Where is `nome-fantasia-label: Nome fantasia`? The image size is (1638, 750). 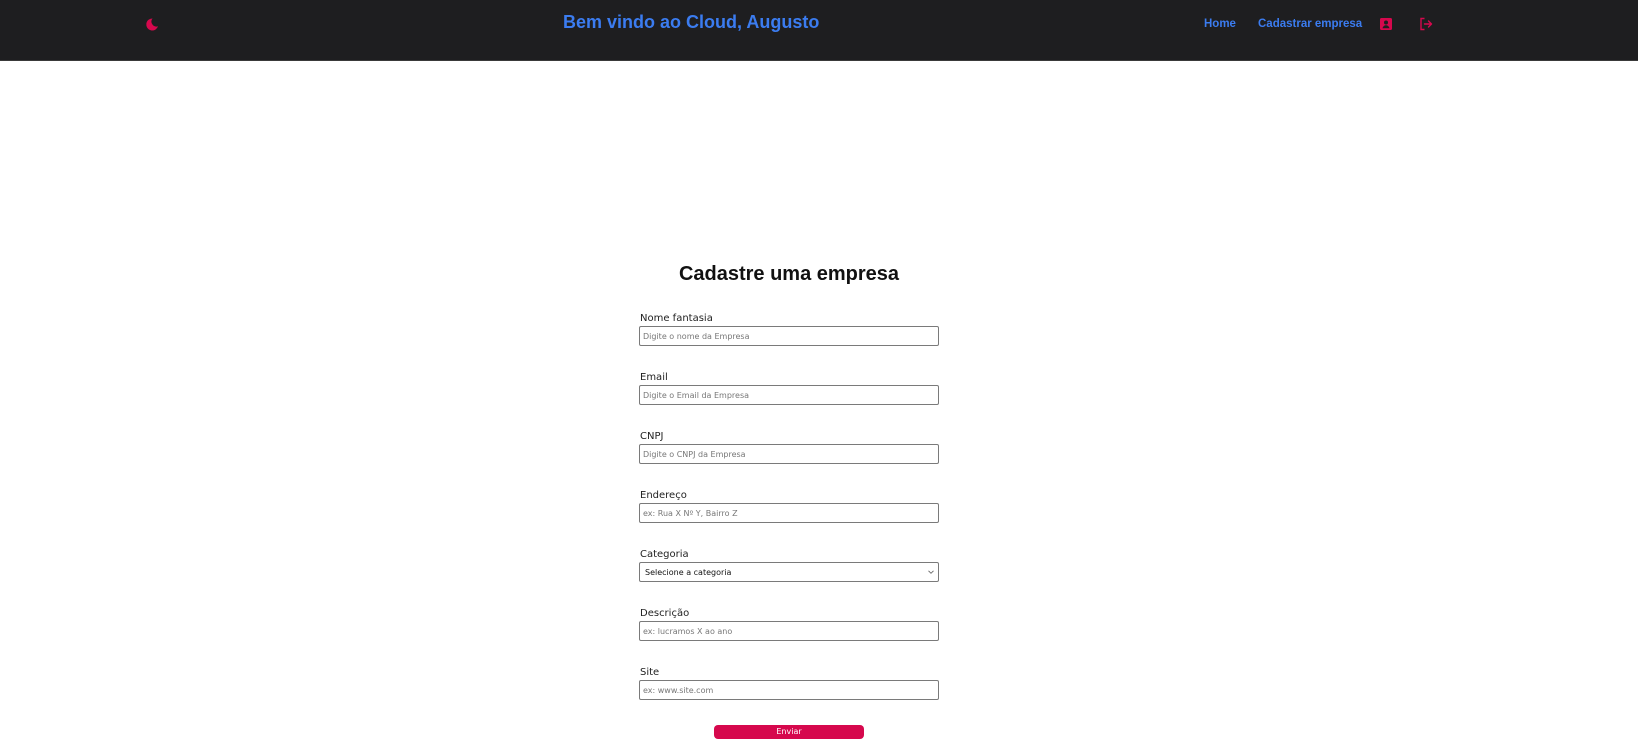 nome-fantasia-label: Nome fantasia is located at coordinates (676, 318).